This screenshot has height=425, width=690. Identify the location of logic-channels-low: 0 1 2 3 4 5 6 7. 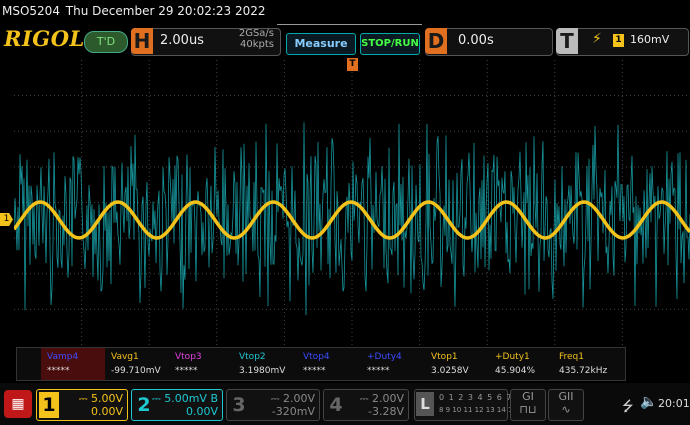
(476, 397).